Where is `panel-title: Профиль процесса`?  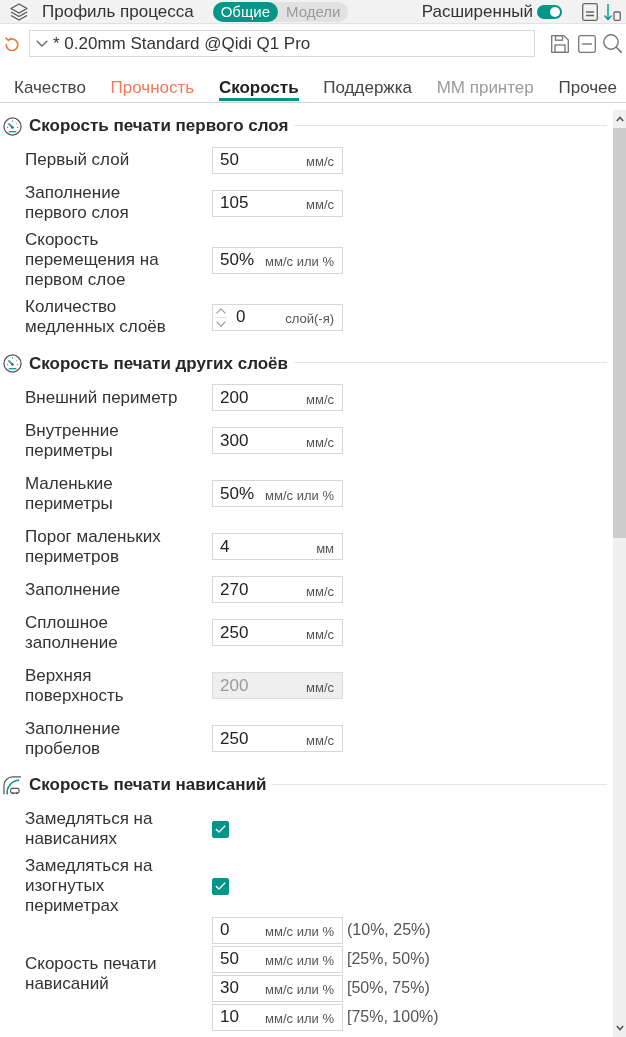
panel-title: Профиль процесса is located at coordinates (118, 11).